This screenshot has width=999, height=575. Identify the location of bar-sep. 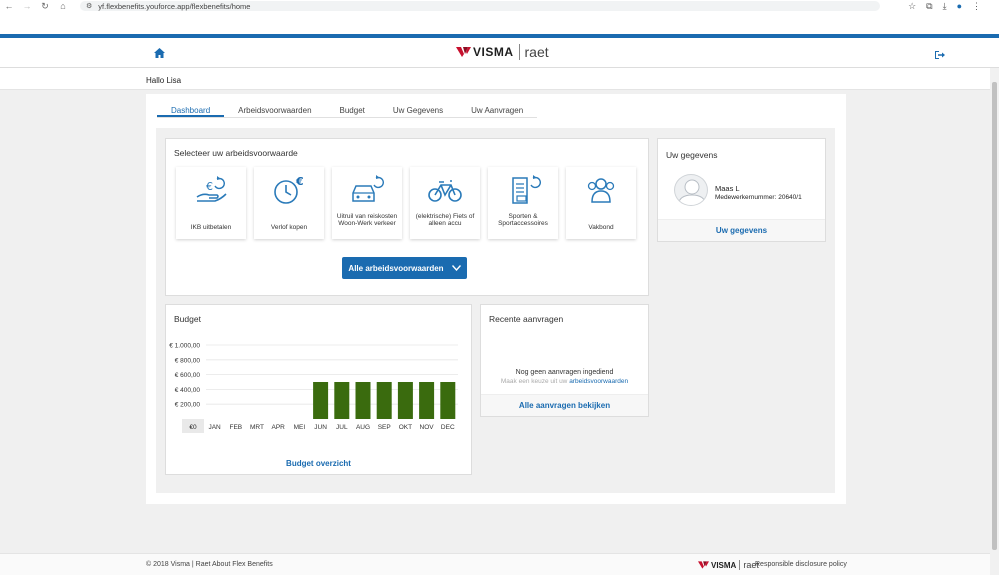
(384, 400).